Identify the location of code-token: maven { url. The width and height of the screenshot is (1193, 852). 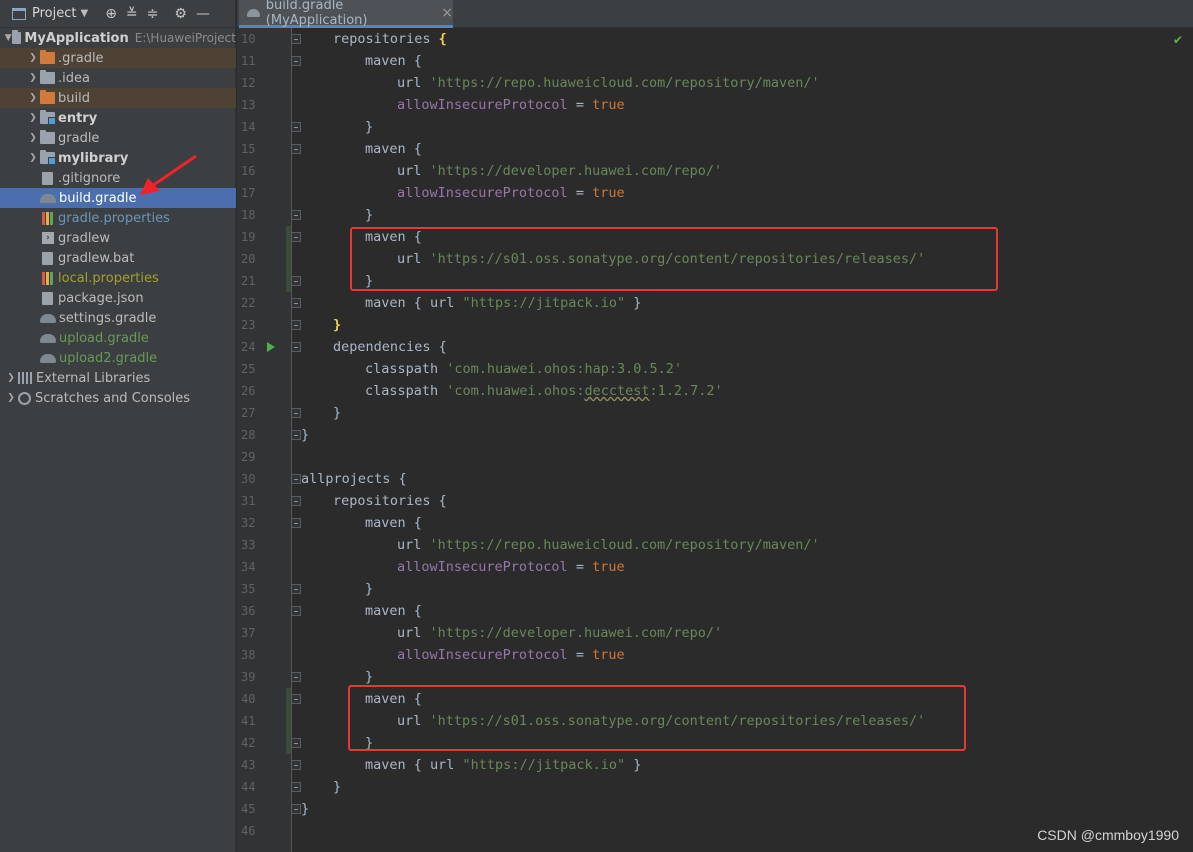
(414, 765).